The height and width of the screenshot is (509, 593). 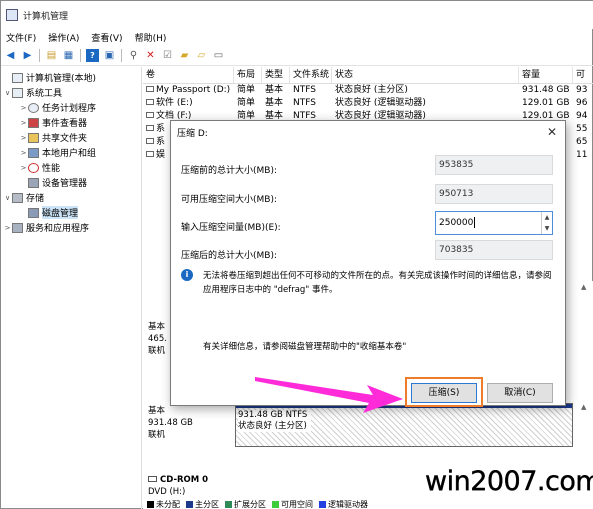 I want to click on volume-free: 55, so click(x=582, y=129).